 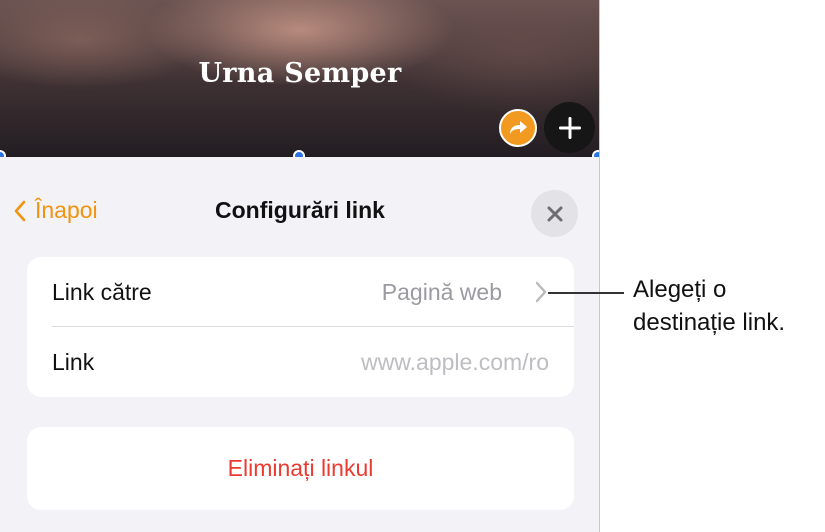 What do you see at coordinates (441, 291) in the screenshot?
I see `link-to-value: Pagină web` at bounding box center [441, 291].